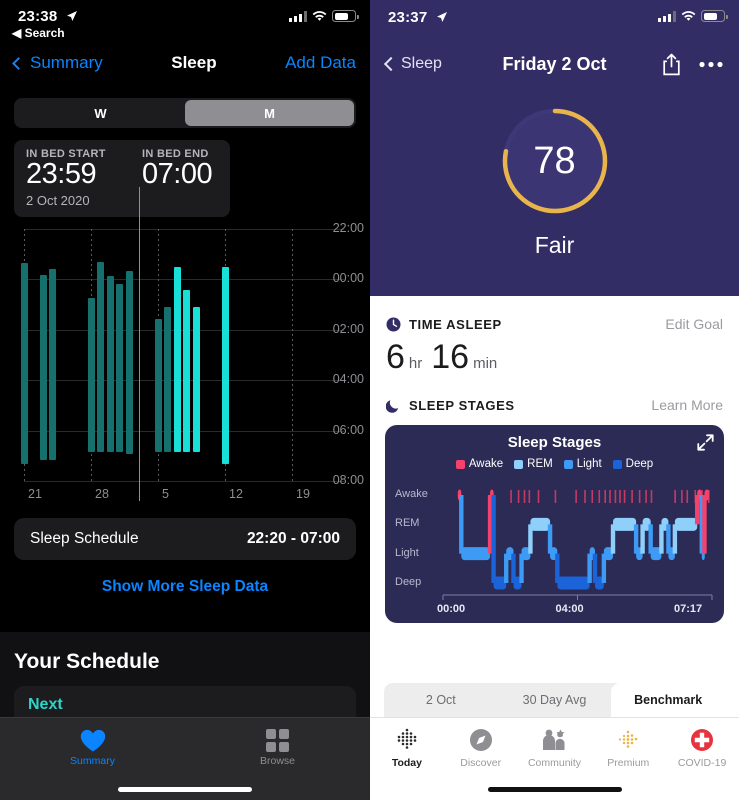  What do you see at coordinates (320, 63) in the screenshot?
I see `add-data-button: Add Data` at bounding box center [320, 63].